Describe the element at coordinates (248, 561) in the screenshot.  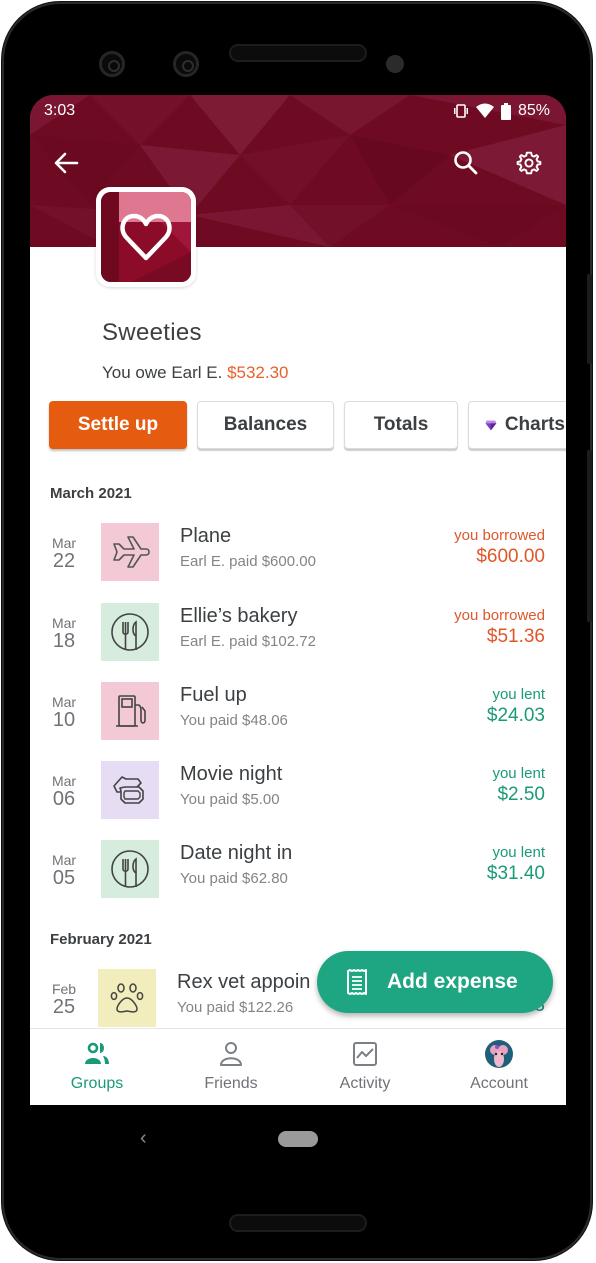
I see `expense-payer: Earl E. paid $600.00` at that location.